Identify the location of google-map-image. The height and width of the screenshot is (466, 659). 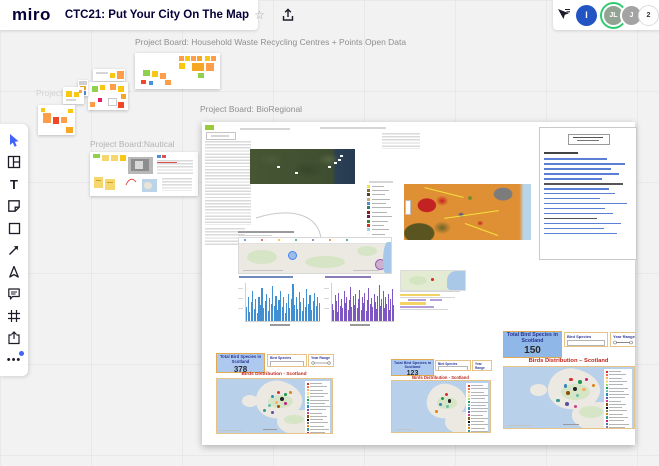
(315, 255).